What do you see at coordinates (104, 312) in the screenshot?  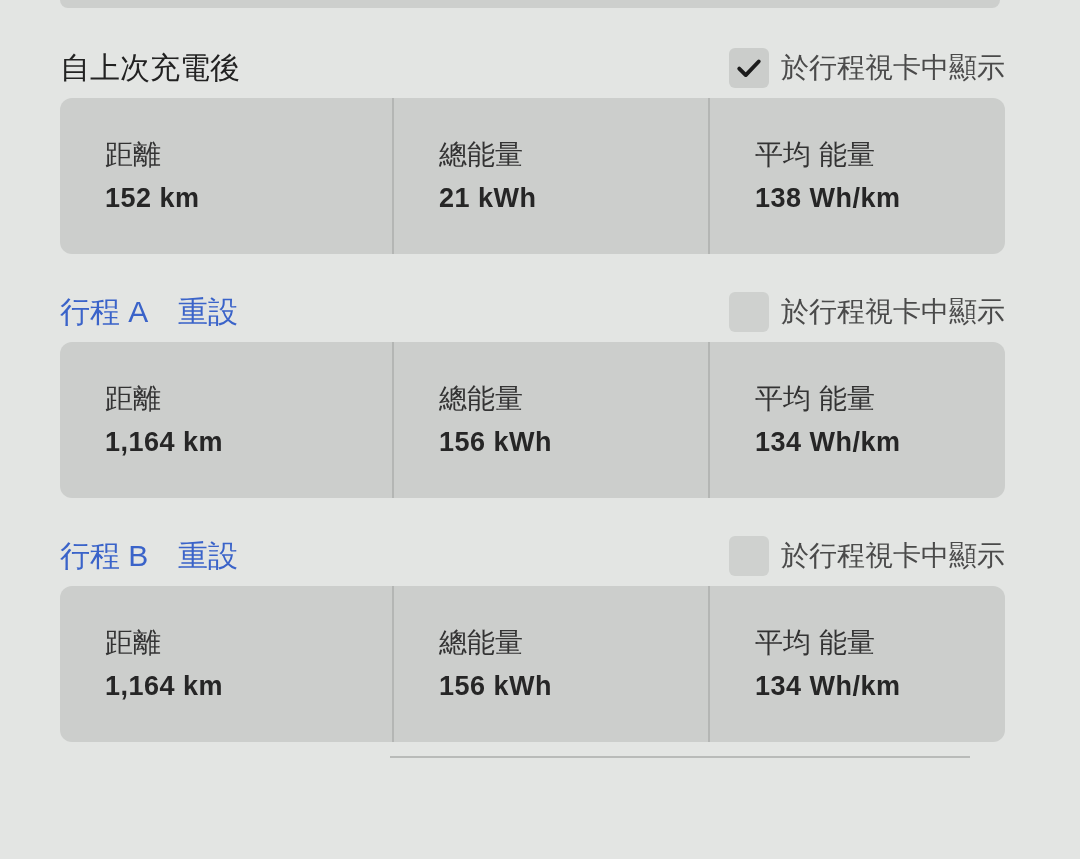 I see `section-title: 行程 A` at bounding box center [104, 312].